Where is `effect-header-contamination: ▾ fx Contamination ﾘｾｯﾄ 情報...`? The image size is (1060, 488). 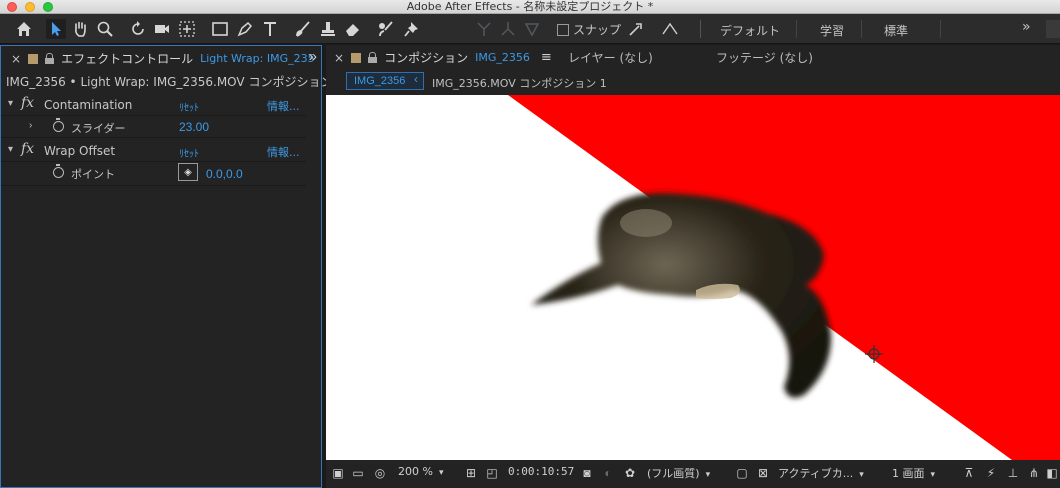
effect-header-contamination: ▾ fx Contamination ﾘｾｯﾄ 情報... is located at coordinates (153, 105).